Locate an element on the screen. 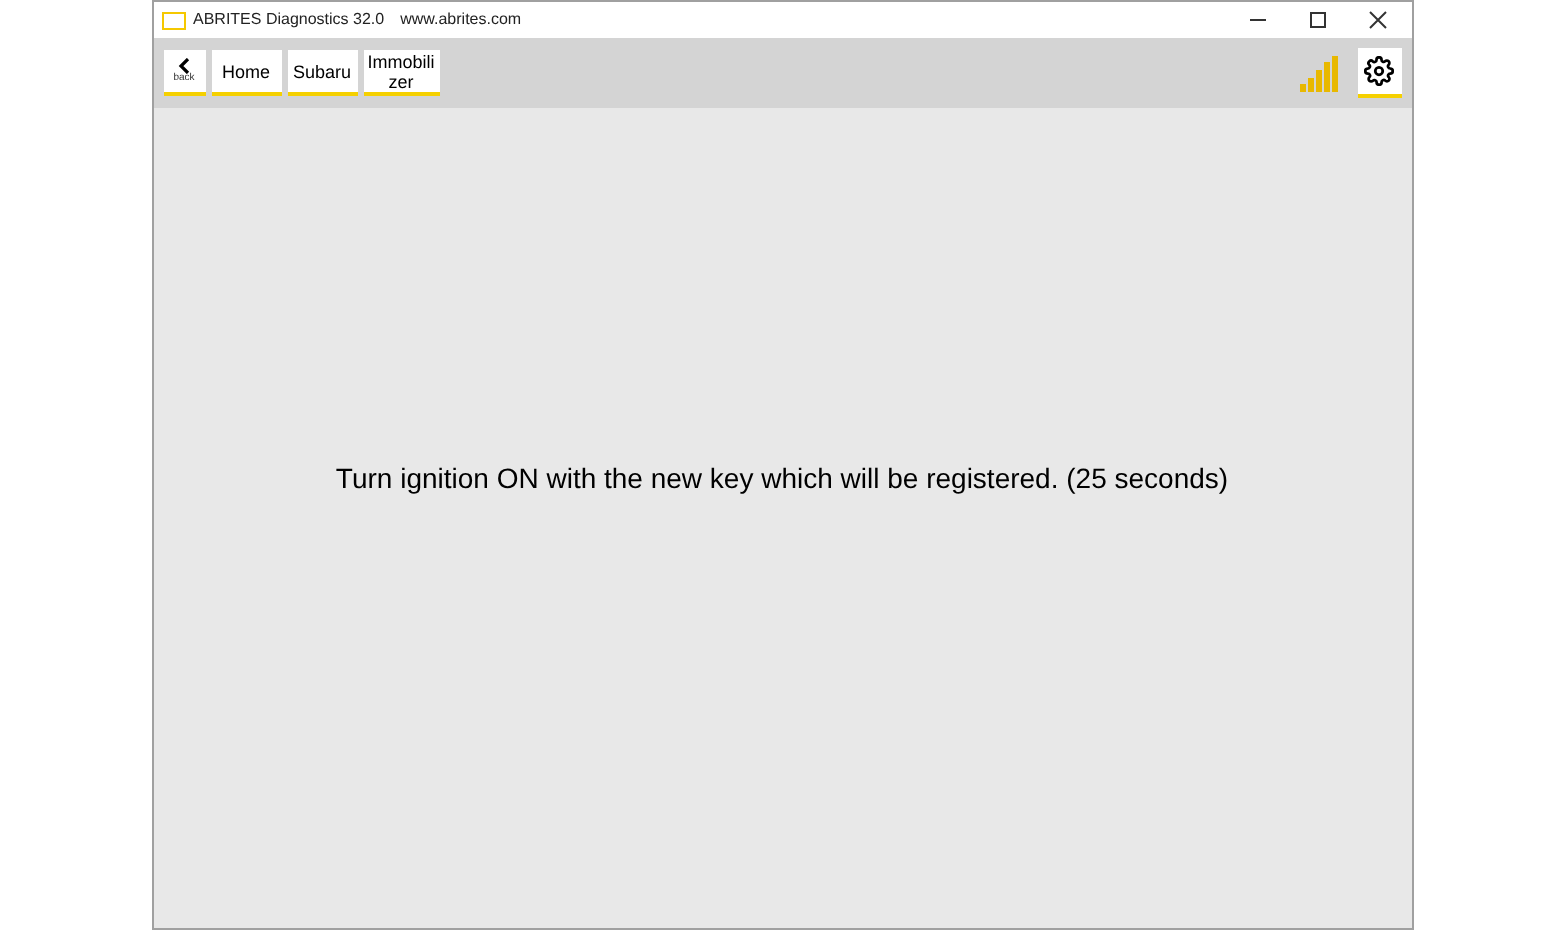 This screenshot has height=930, width=1564. window-title: ABRITES Diagnostics 32.0 is located at coordinates (289, 20).